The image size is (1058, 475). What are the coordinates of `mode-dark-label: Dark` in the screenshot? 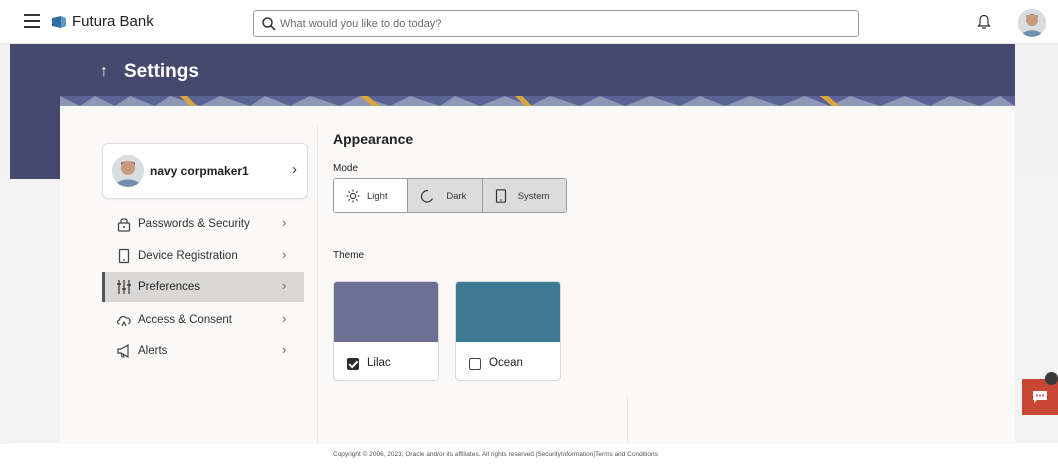 It's located at (456, 196).